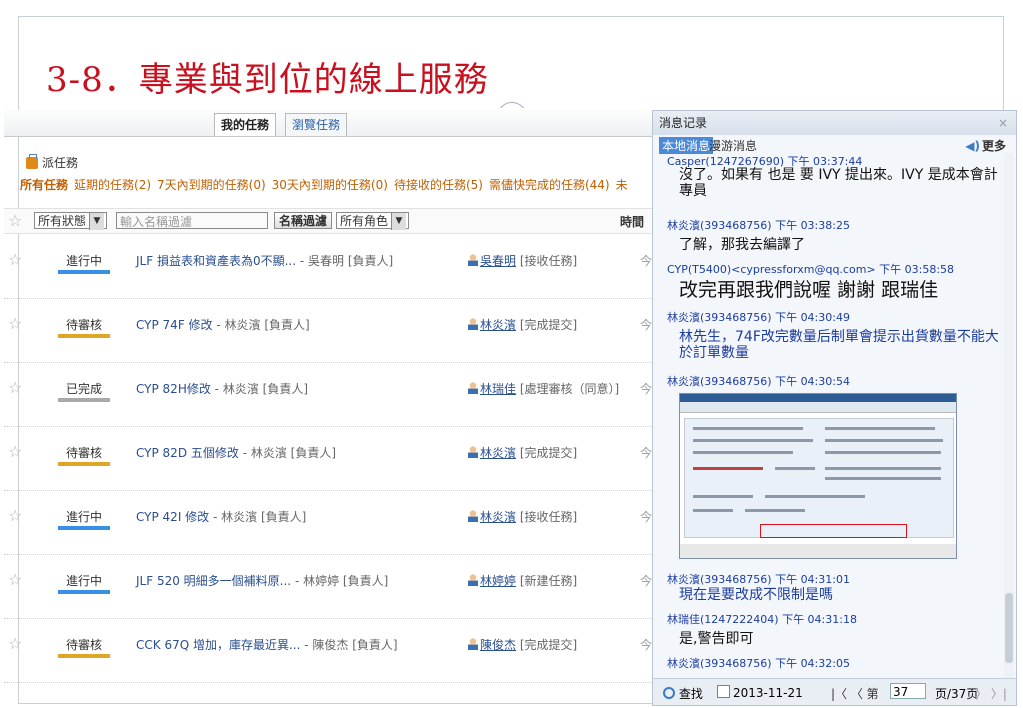 Image resolution: width=1023 pixels, height=708 pixels. I want to click on tab-roaming-messages: 漫游消息, so click(733, 145).